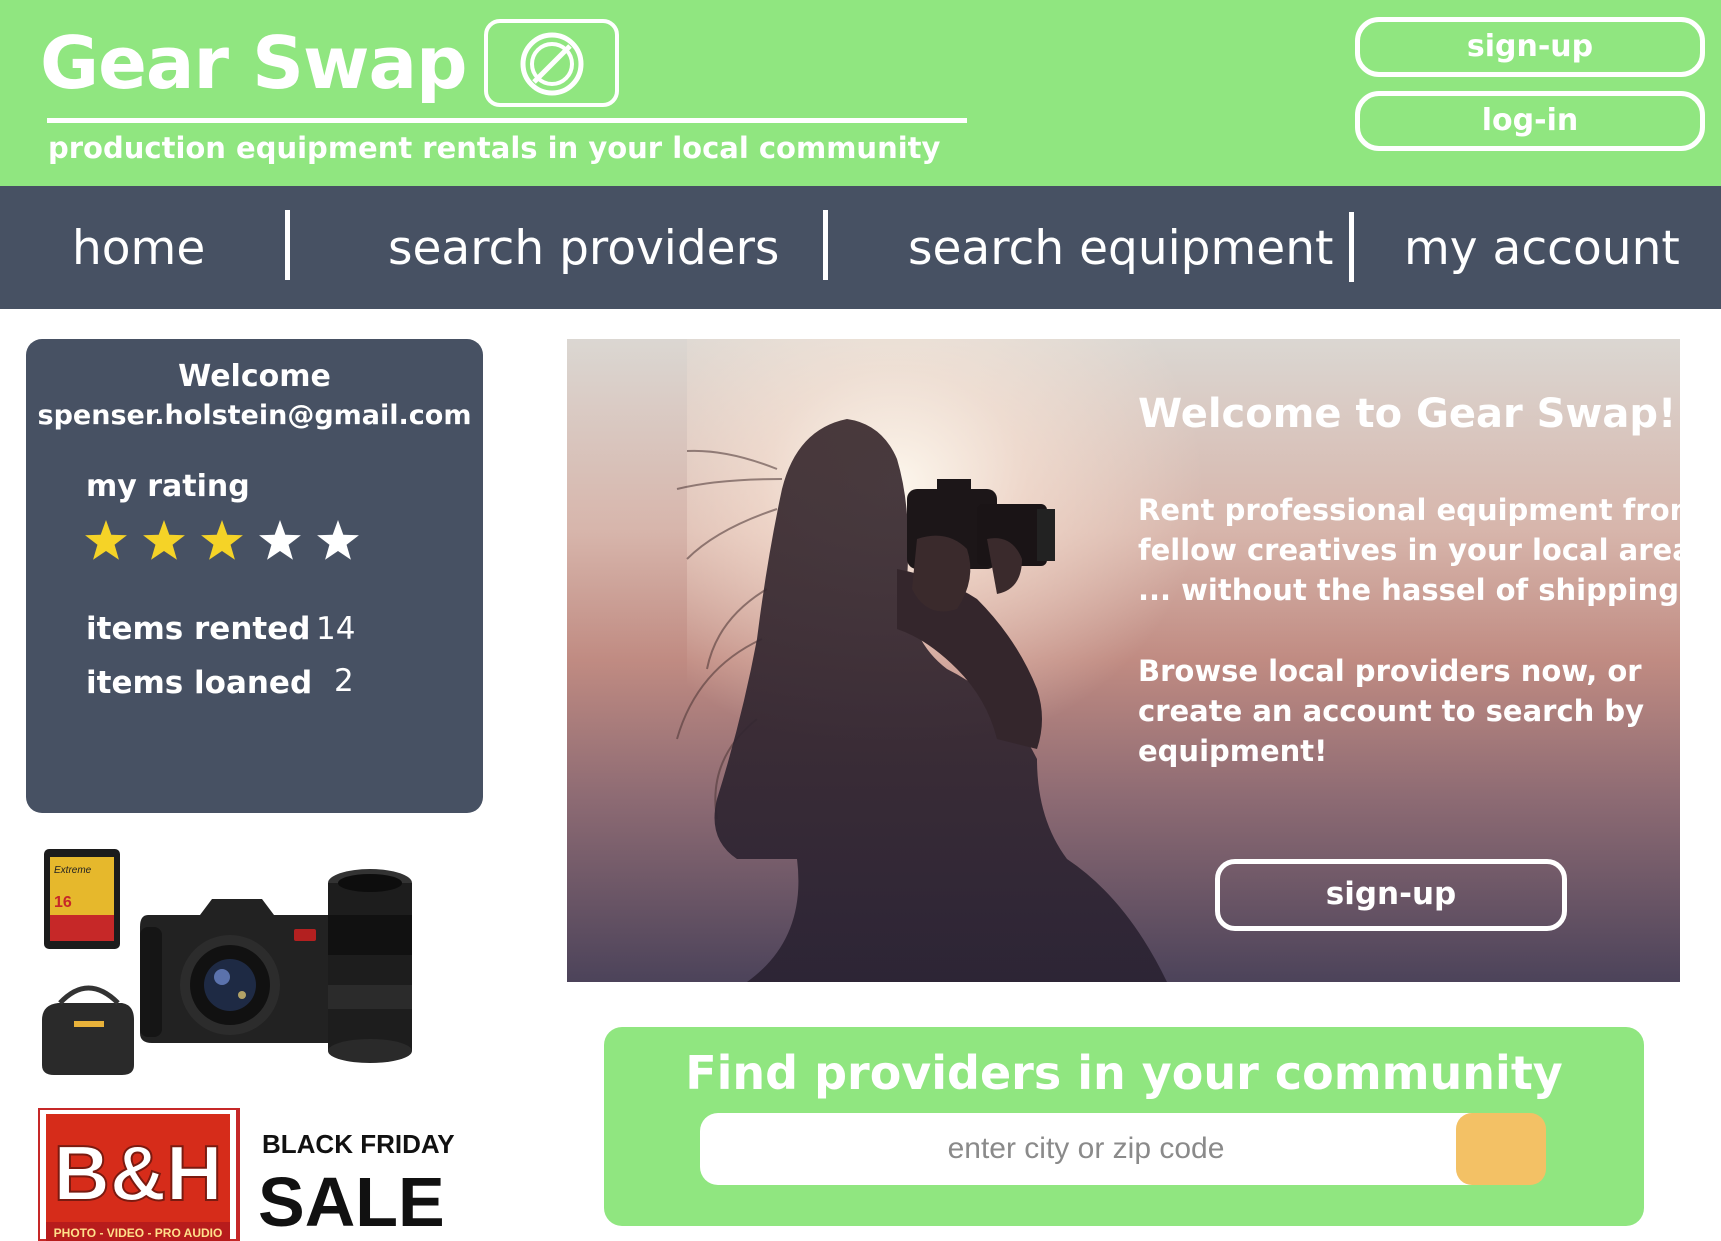 The height and width of the screenshot is (1241, 1721). I want to click on logo-badge, so click(551, 63).